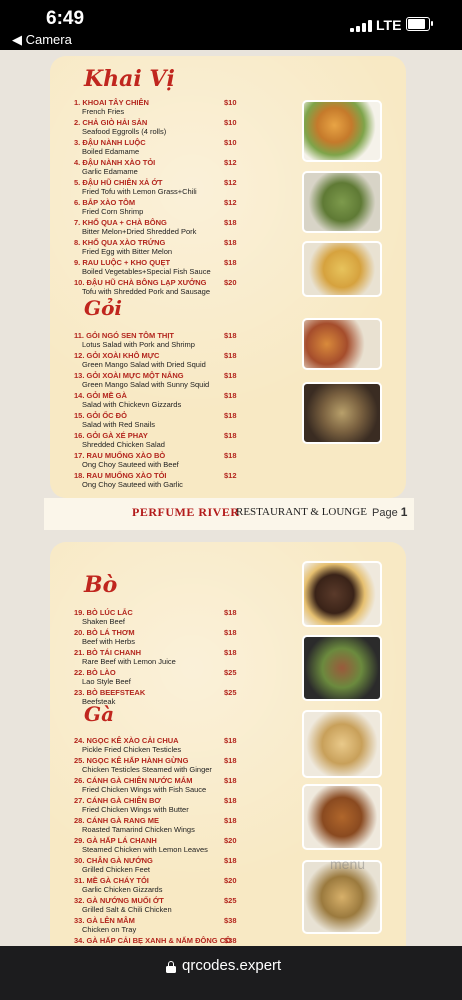  What do you see at coordinates (186, 512) in the screenshot?
I see `brand-name: PERFUME RIVER` at bounding box center [186, 512].